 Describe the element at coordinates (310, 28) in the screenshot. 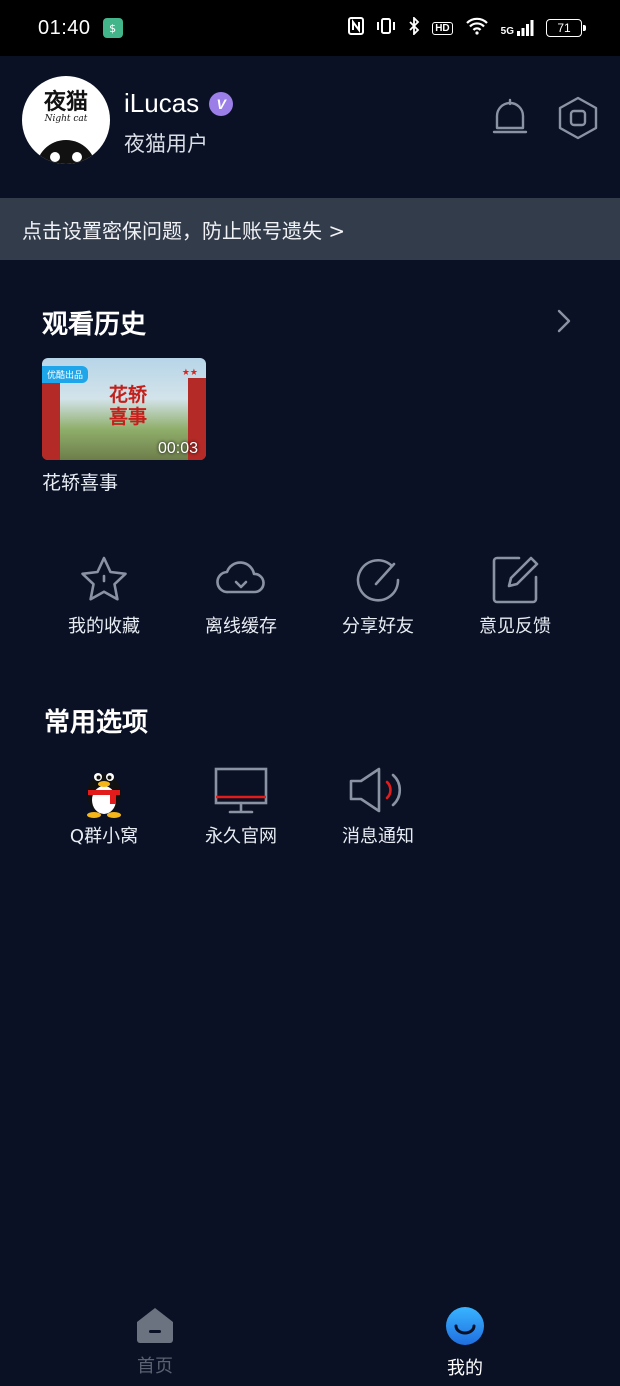

I see `status-bar: 01:40 $ HD 5G 71` at that location.